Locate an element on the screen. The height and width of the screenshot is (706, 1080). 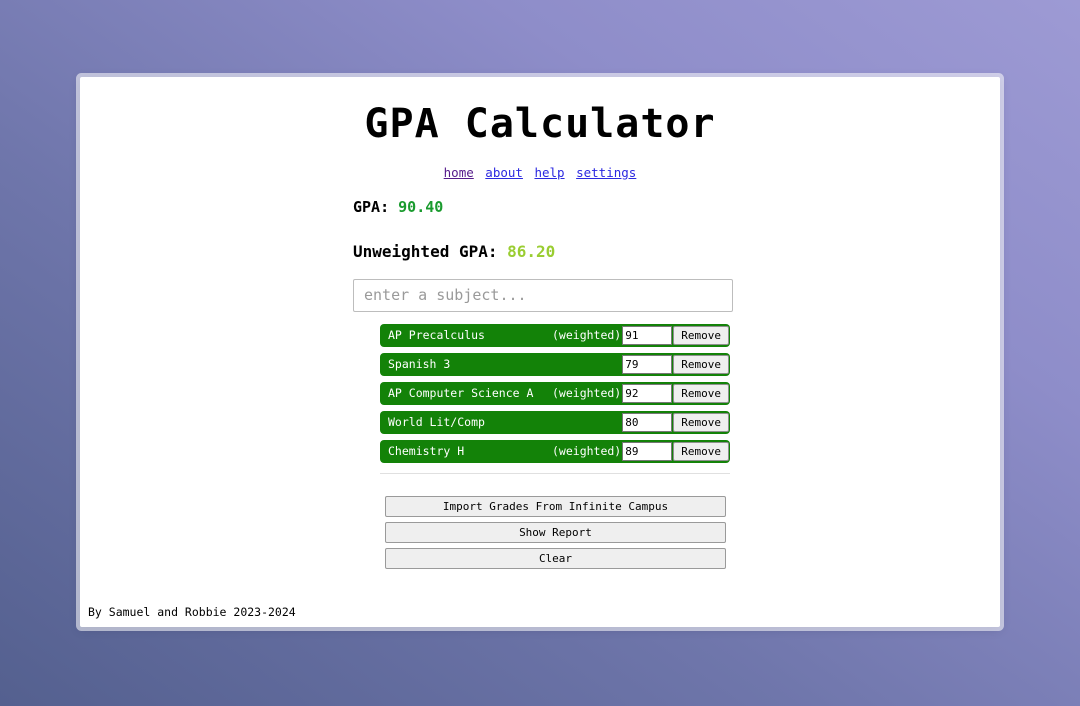
table-row: AP Computer Science A (weighted) Remove is located at coordinates (555, 393).